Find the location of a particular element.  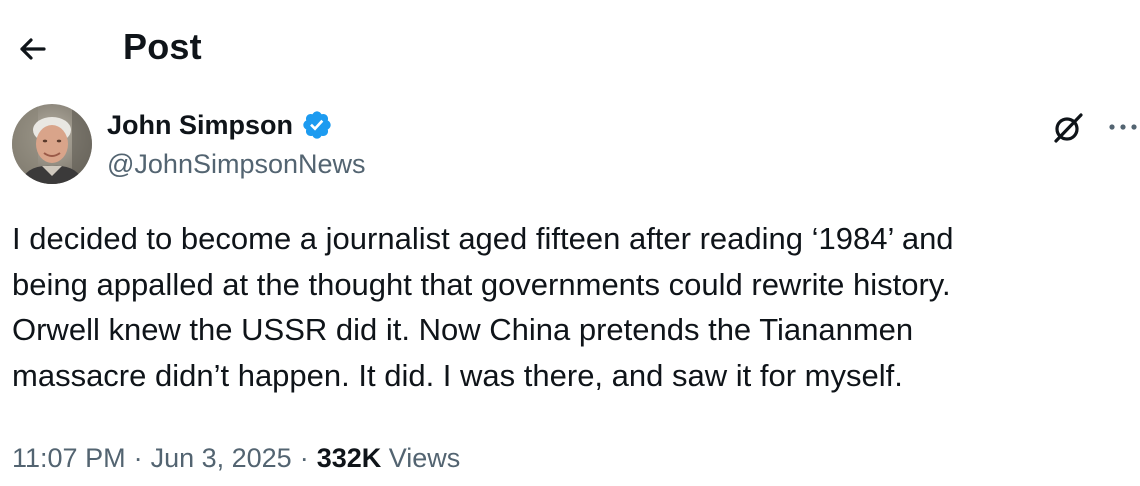

tweet-meta: 11:07 PM · Jun 3, 2025 · 332K Views is located at coordinates (236, 458).